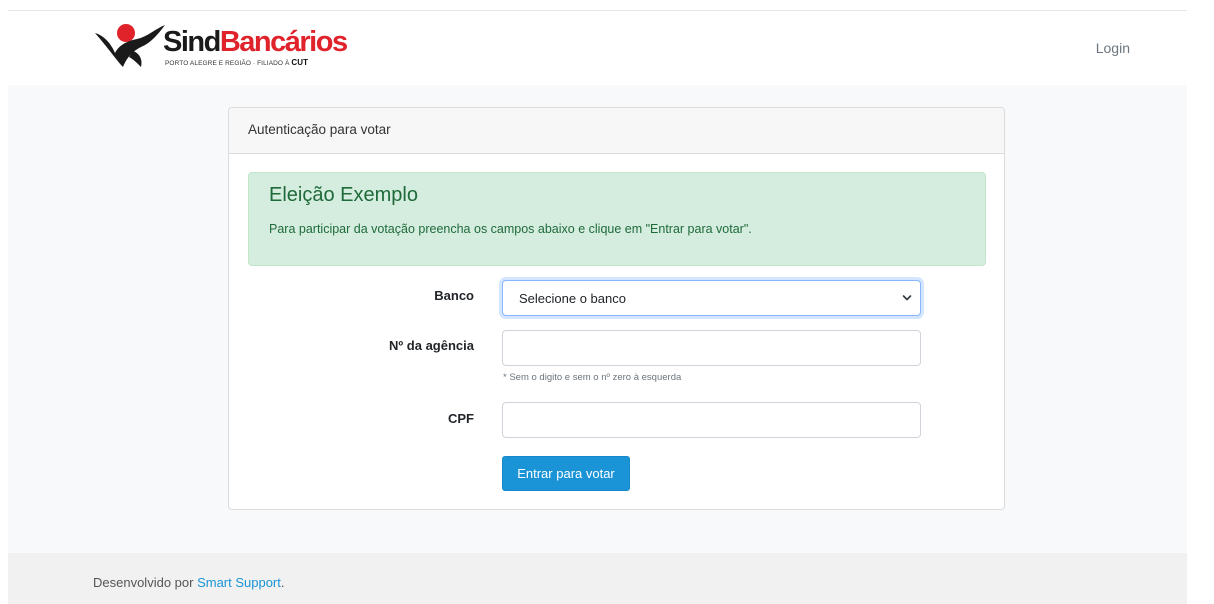 Image resolution: width=1214 pixels, height=604 pixels. Describe the element at coordinates (282, 582) in the screenshot. I see `footer-suffix: .` at that location.